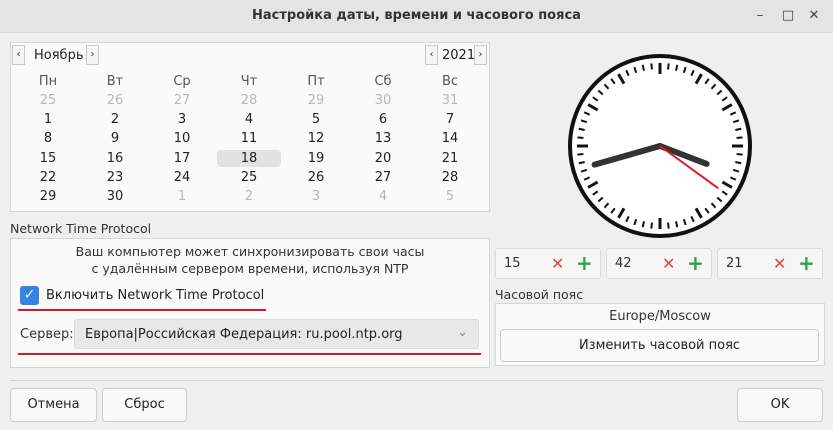 The width and height of the screenshot is (833, 430). What do you see at coordinates (623, 263) in the screenshot?
I see `minutes-value: 42` at bounding box center [623, 263].